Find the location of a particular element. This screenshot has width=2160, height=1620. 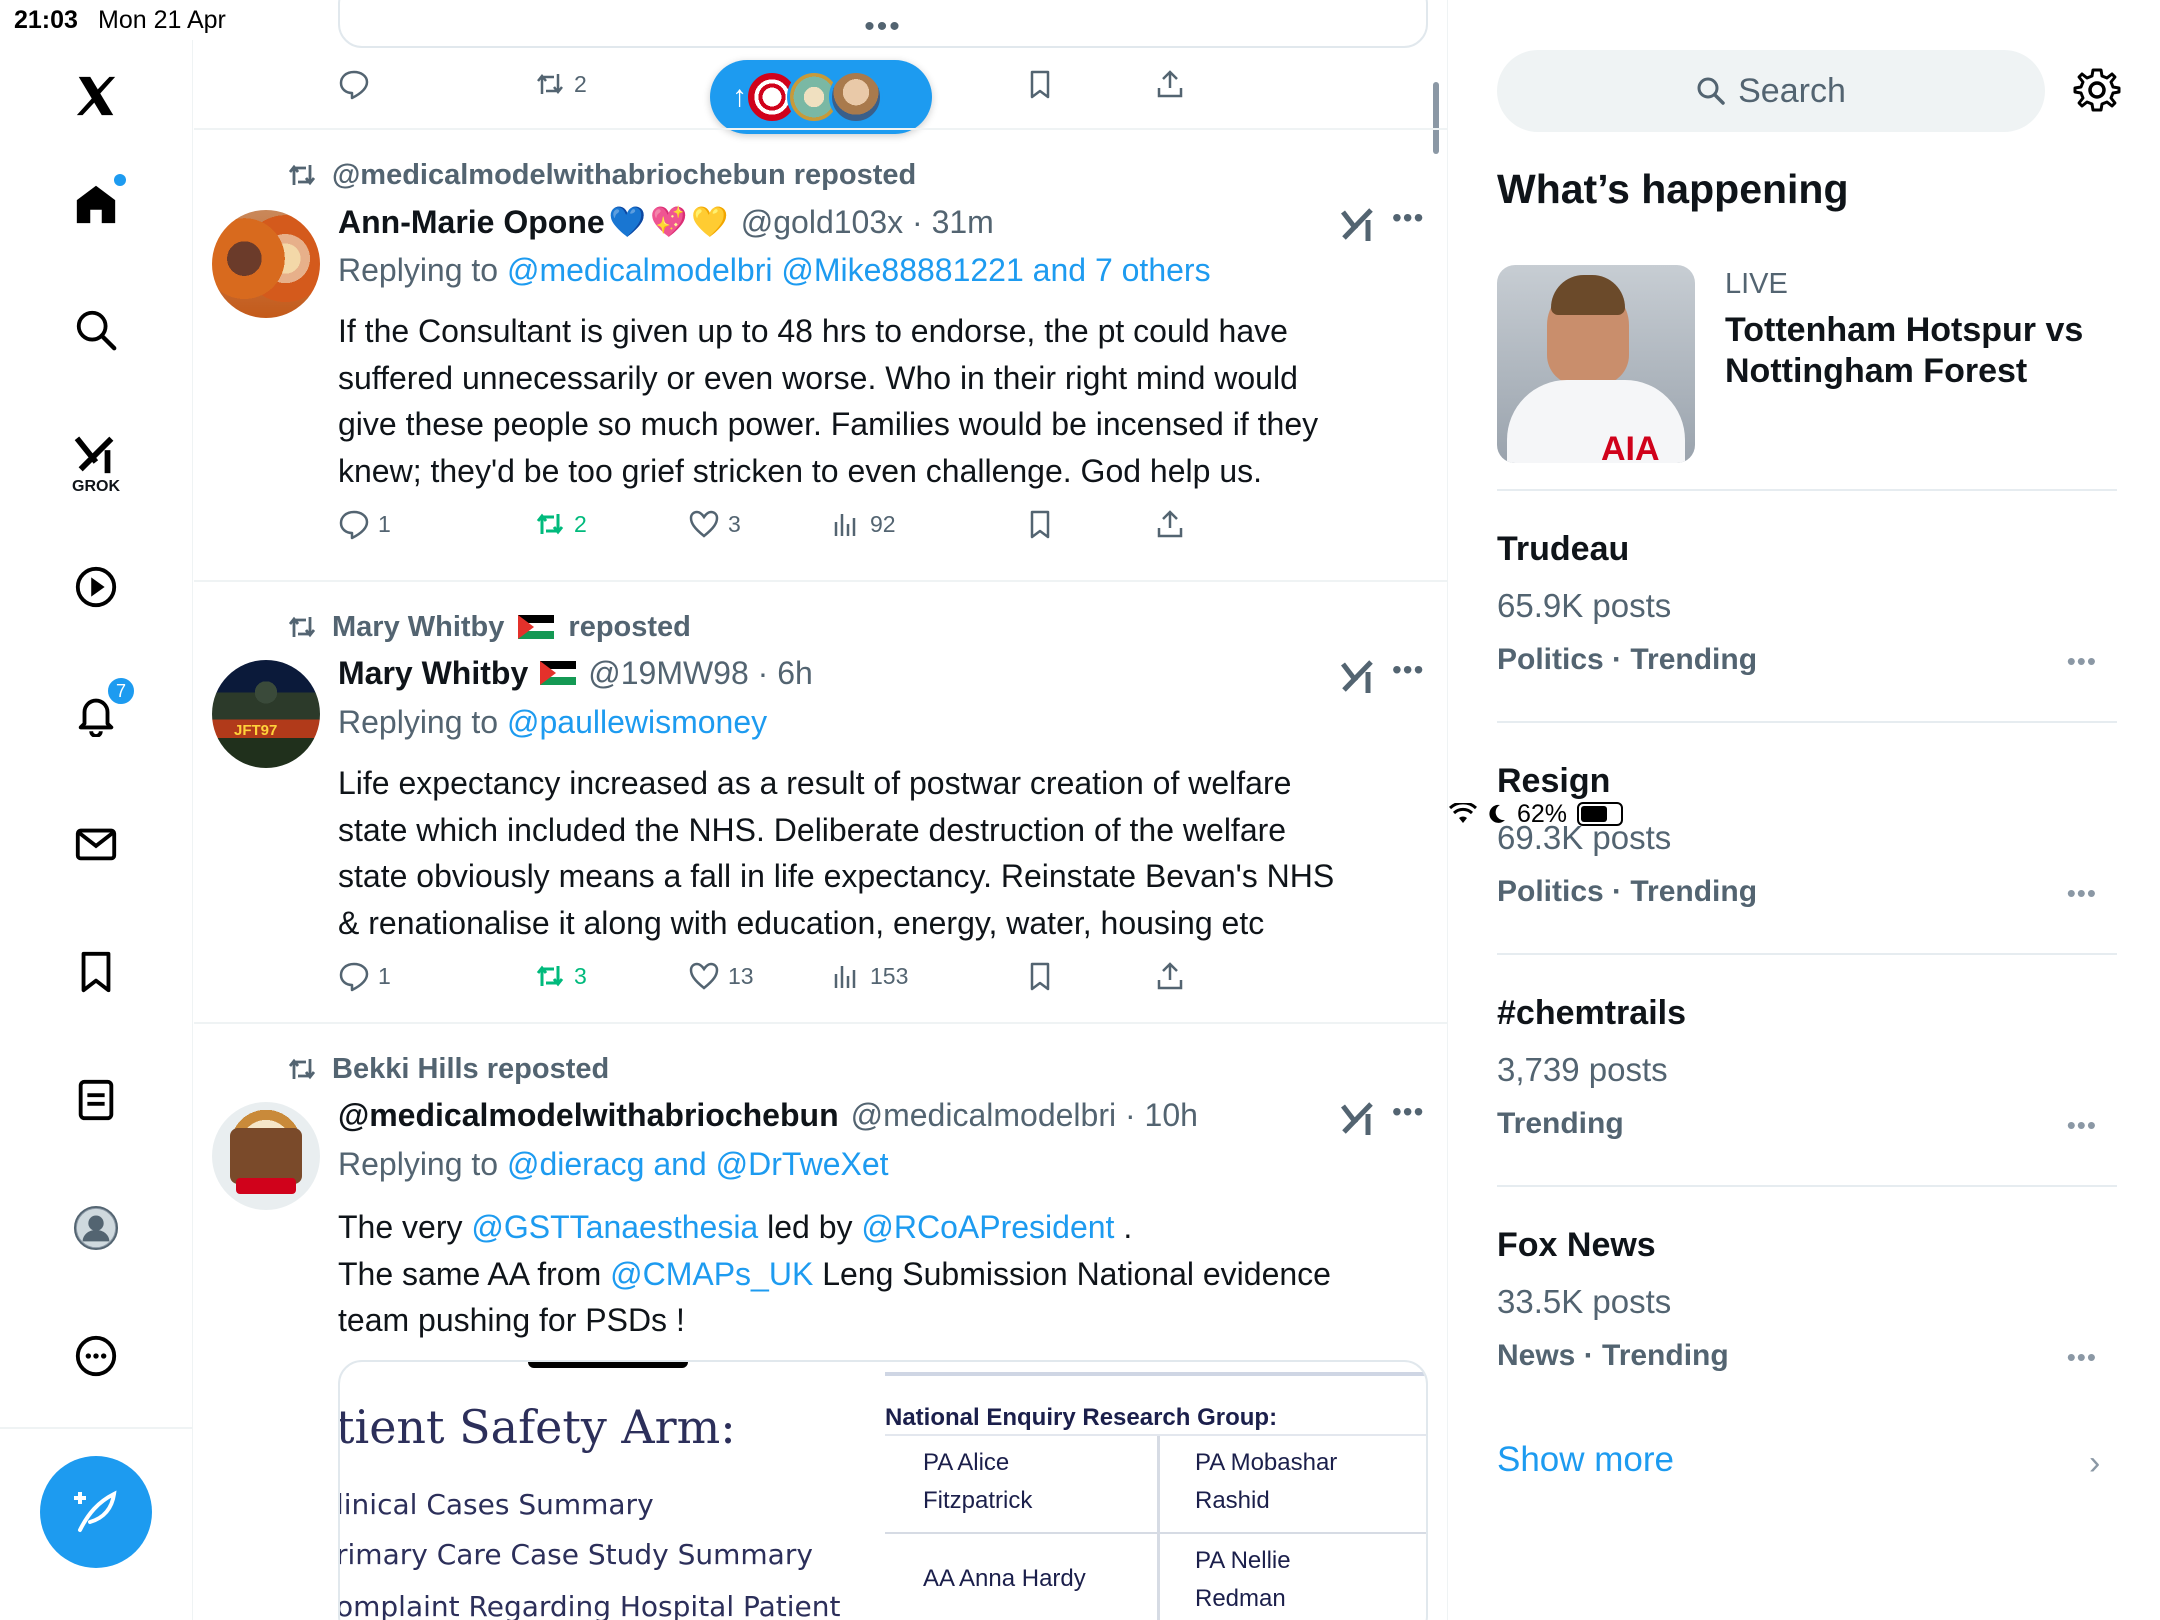

share-icon is located at coordinates (1170, 976).